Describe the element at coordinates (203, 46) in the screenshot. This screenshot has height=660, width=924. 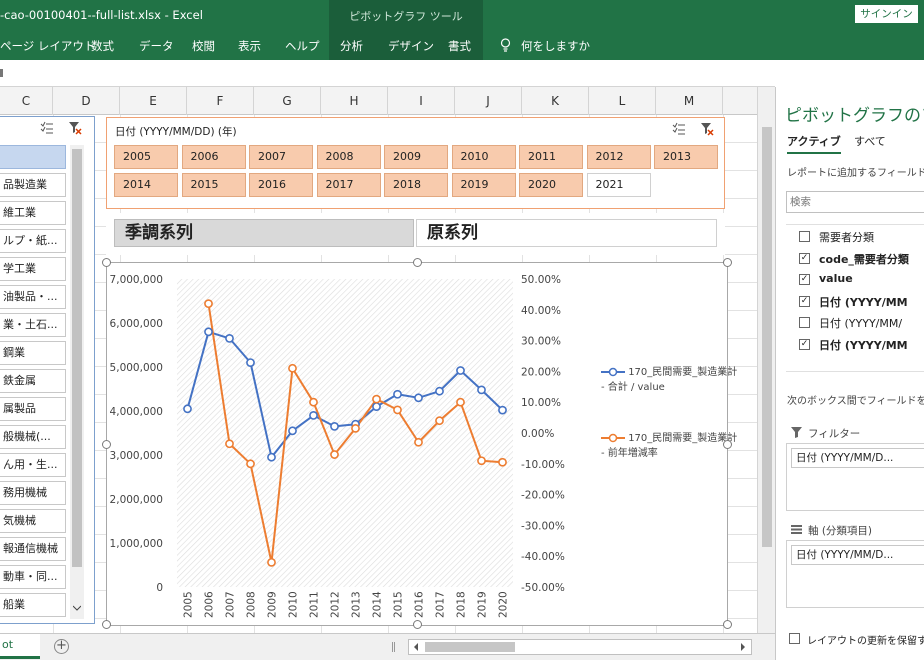
I see `tab-review: 校閲` at that location.